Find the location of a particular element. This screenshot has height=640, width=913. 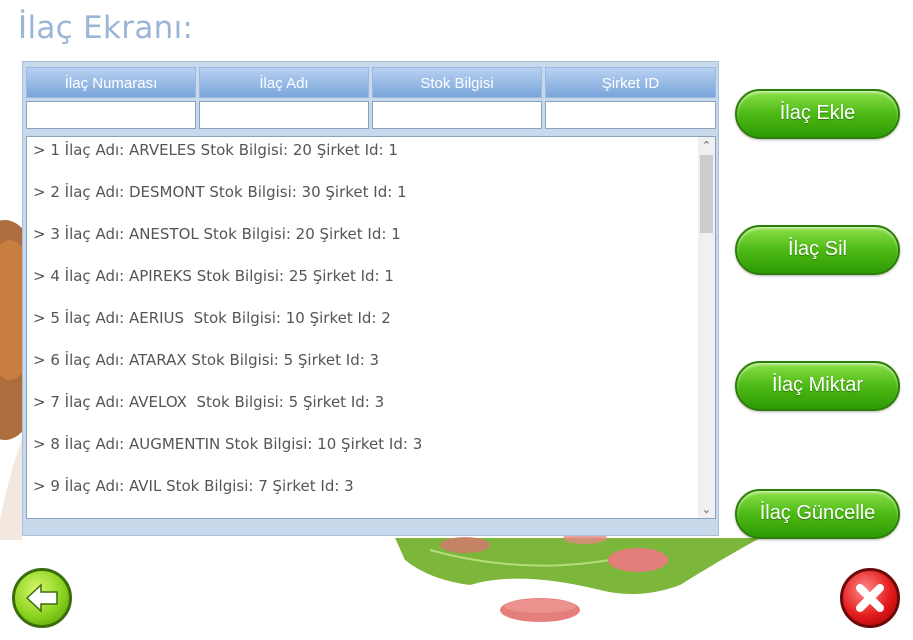

header-company-id: Şirket ID is located at coordinates (630, 82).